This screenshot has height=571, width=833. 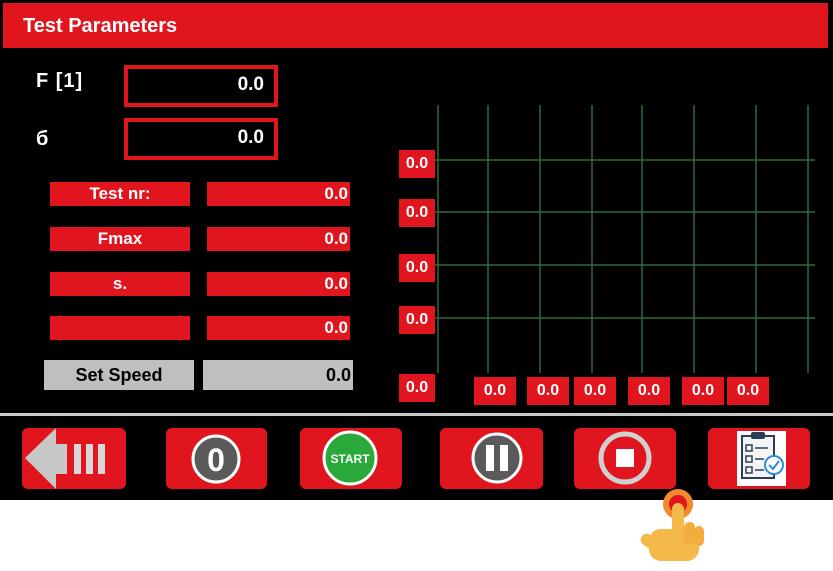 I want to click on s-label: s., so click(x=120, y=284).